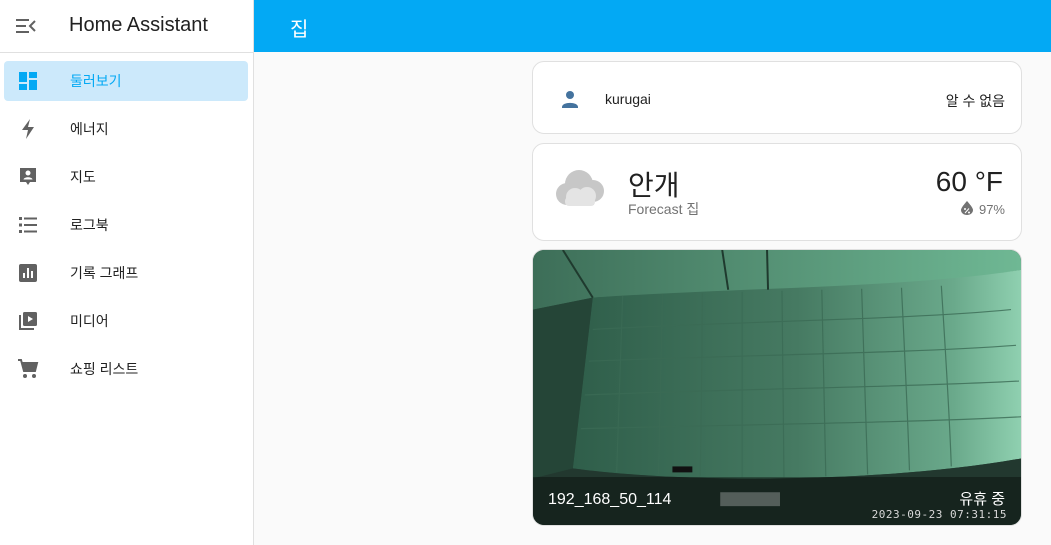 The width and height of the screenshot is (1051, 545). What do you see at coordinates (966, 209) in the screenshot?
I see `water-percent-icon` at bounding box center [966, 209].